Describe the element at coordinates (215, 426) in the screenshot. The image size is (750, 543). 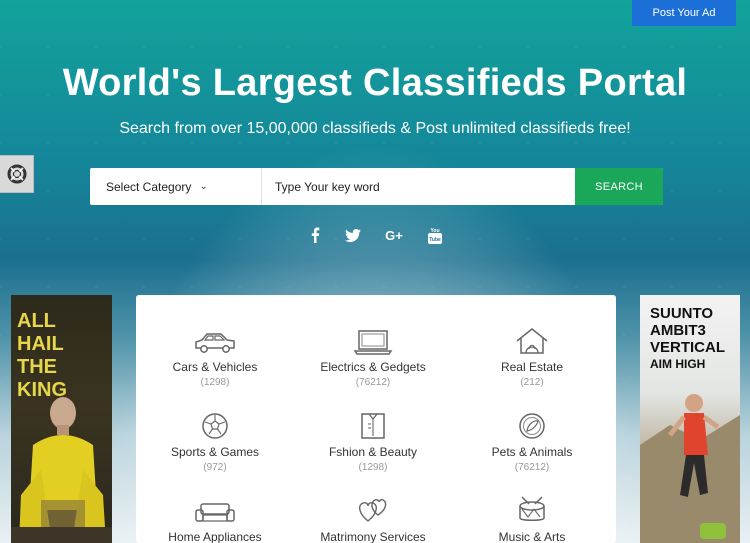
I see `soccer-ball-icon` at that location.